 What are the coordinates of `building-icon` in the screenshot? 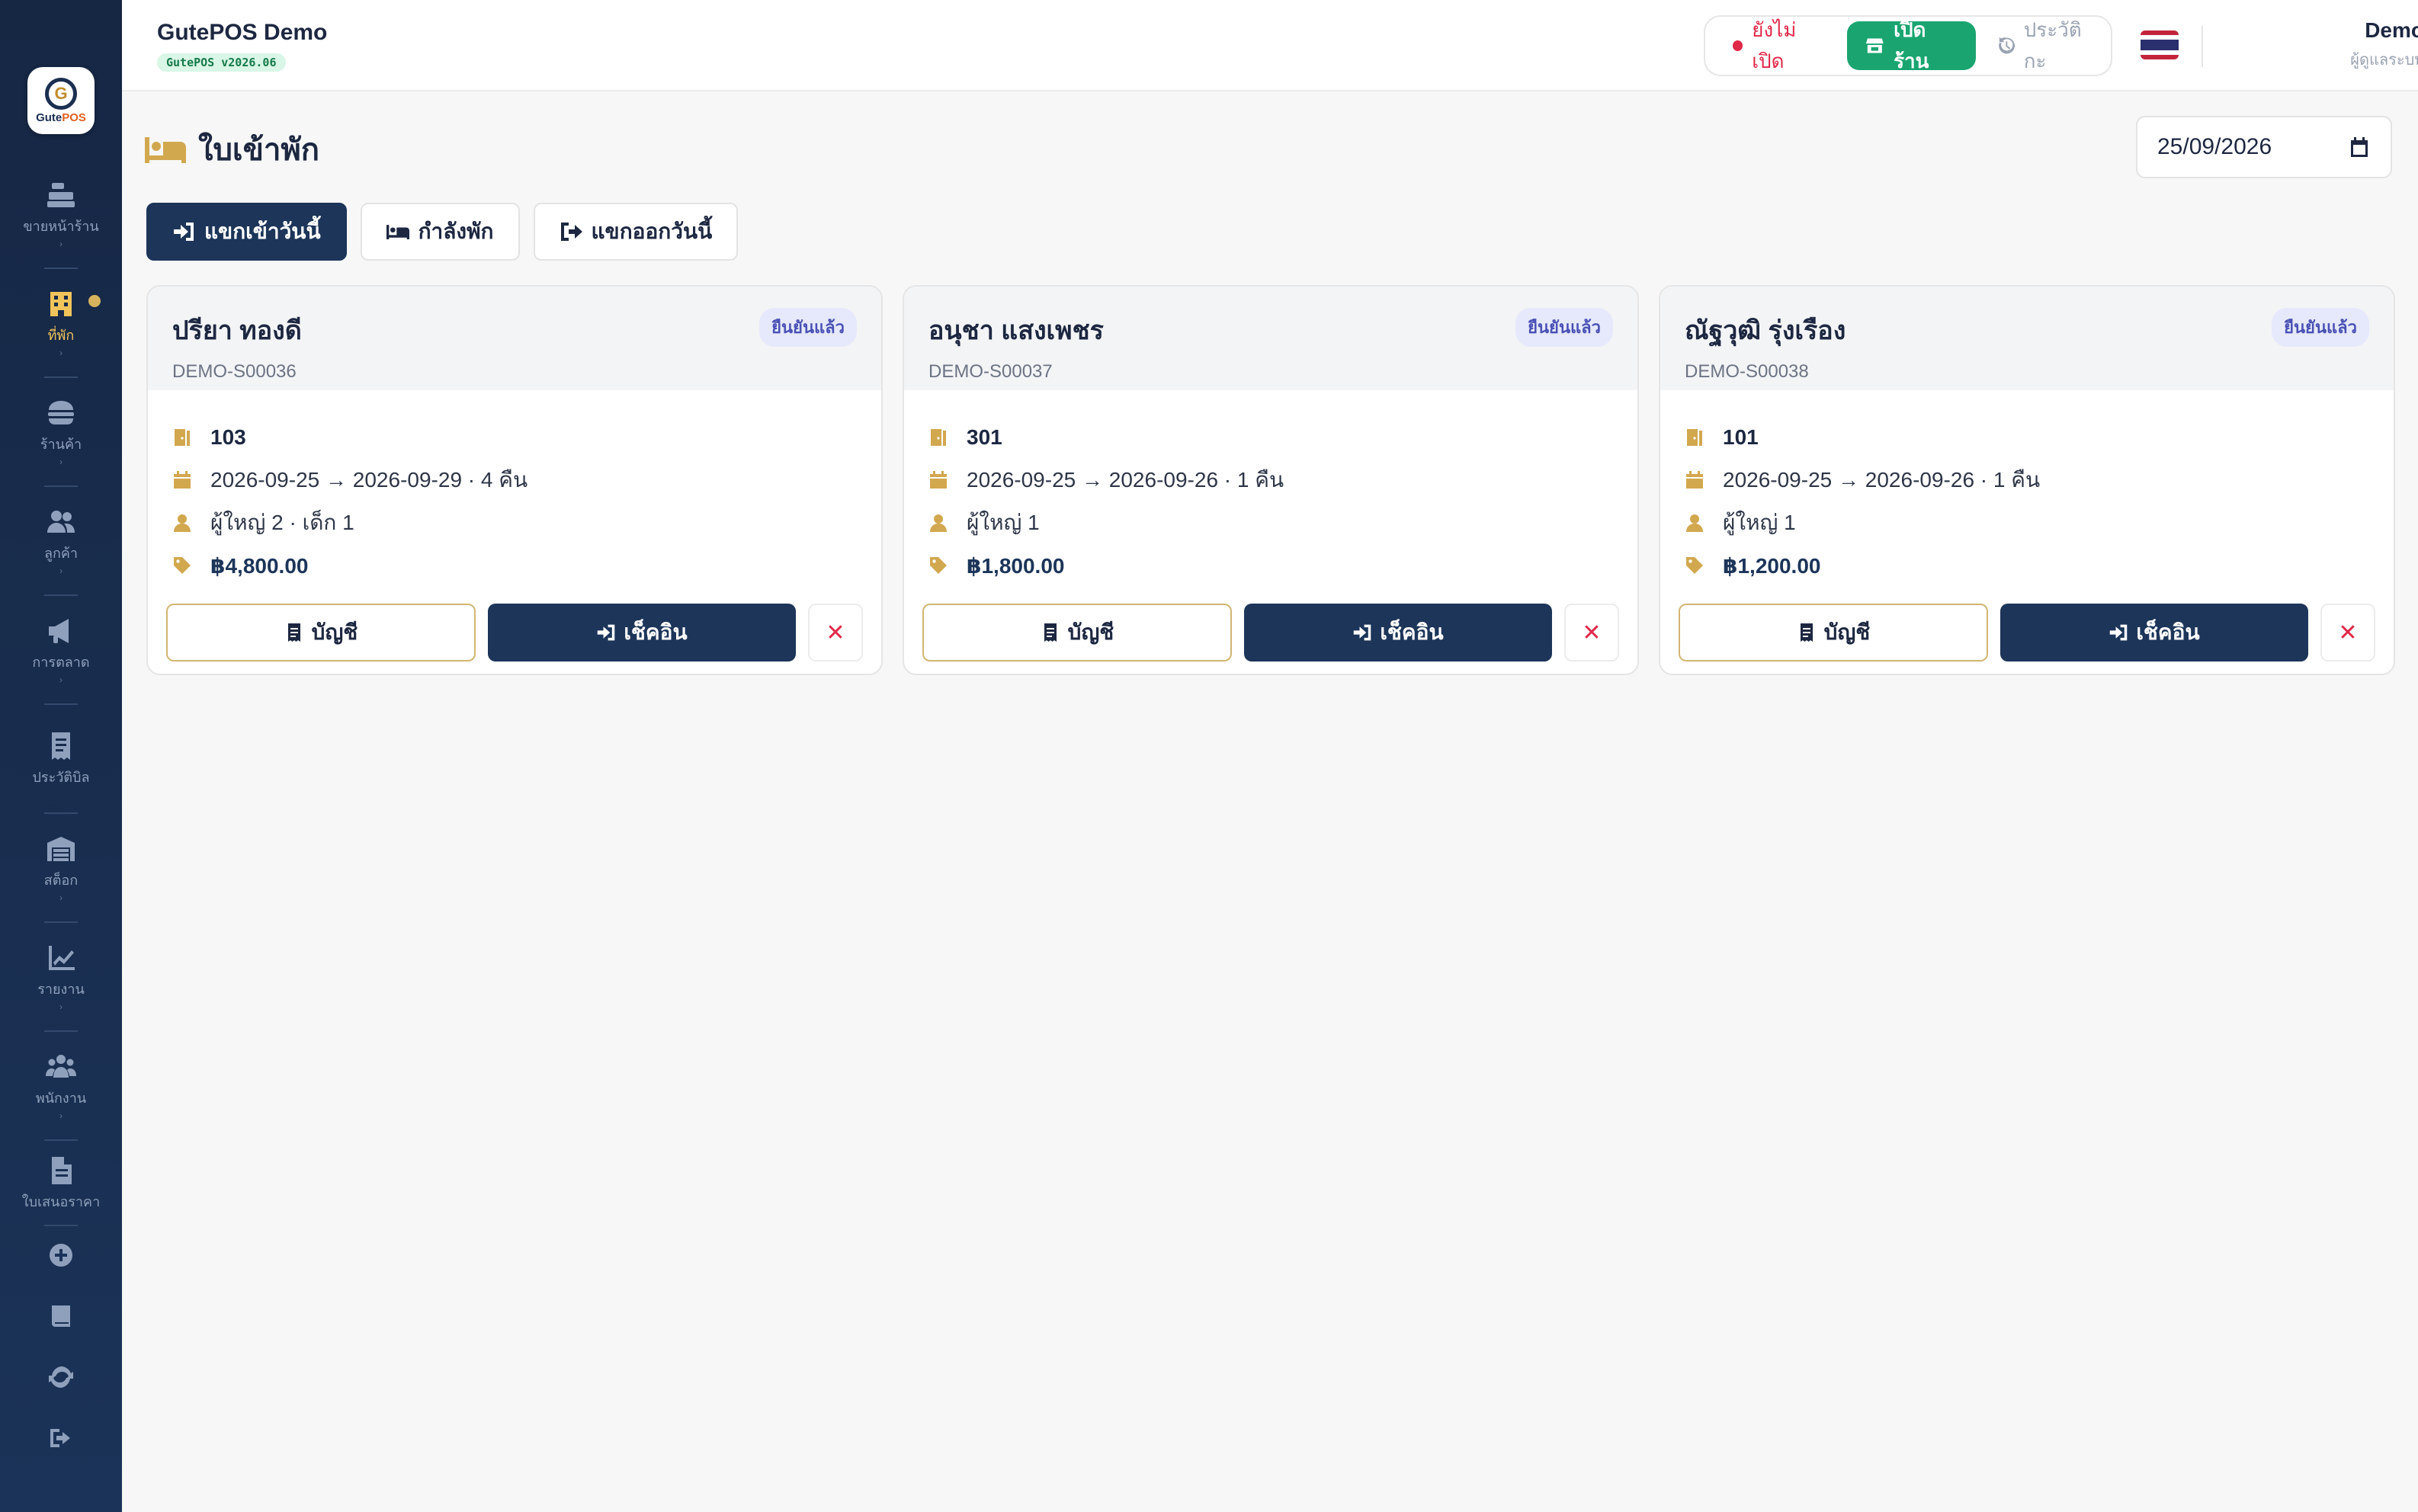 It's located at (61, 304).